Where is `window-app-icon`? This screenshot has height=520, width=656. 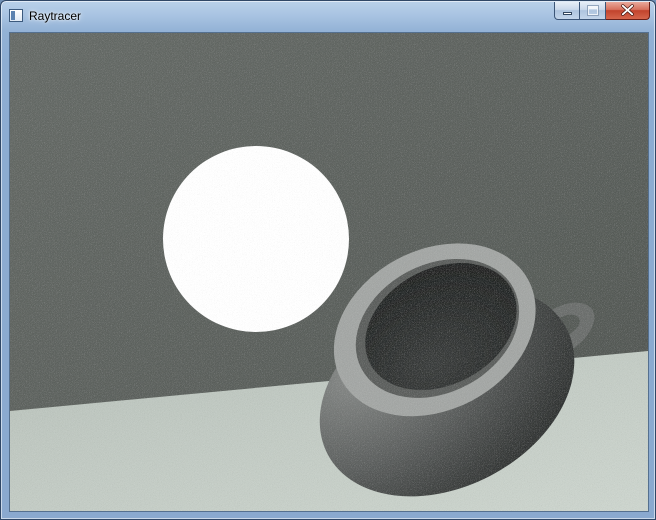
window-app-icon is located at coordinates (16, 15).